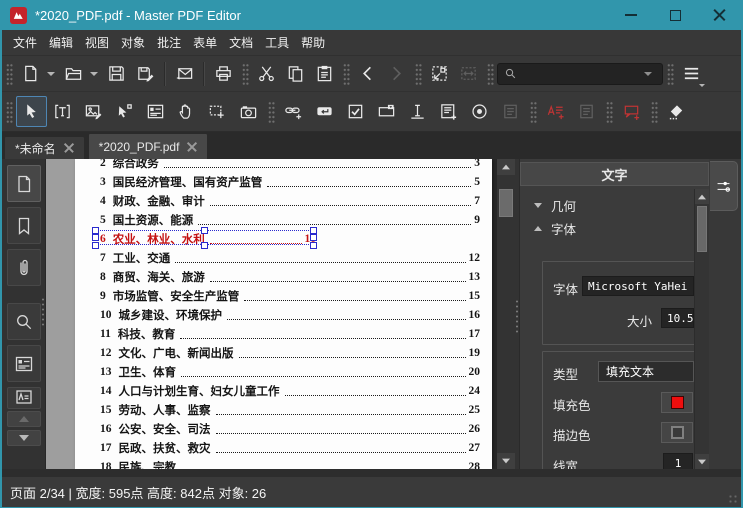  What do you see at coordinates (313, 42) in the screenshot?
I see `menu-help: 帮助` at bounding box center [313, 42].